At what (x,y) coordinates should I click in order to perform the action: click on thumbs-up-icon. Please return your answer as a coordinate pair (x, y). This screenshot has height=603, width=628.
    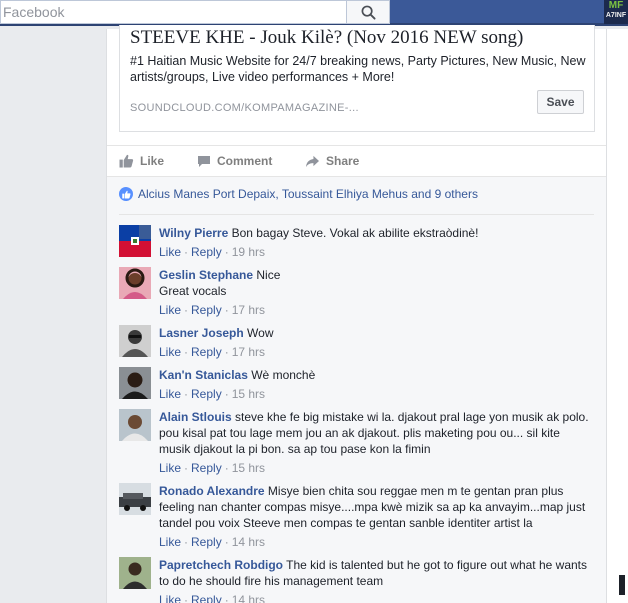
    Looking at the image, I should click on (126, 161).